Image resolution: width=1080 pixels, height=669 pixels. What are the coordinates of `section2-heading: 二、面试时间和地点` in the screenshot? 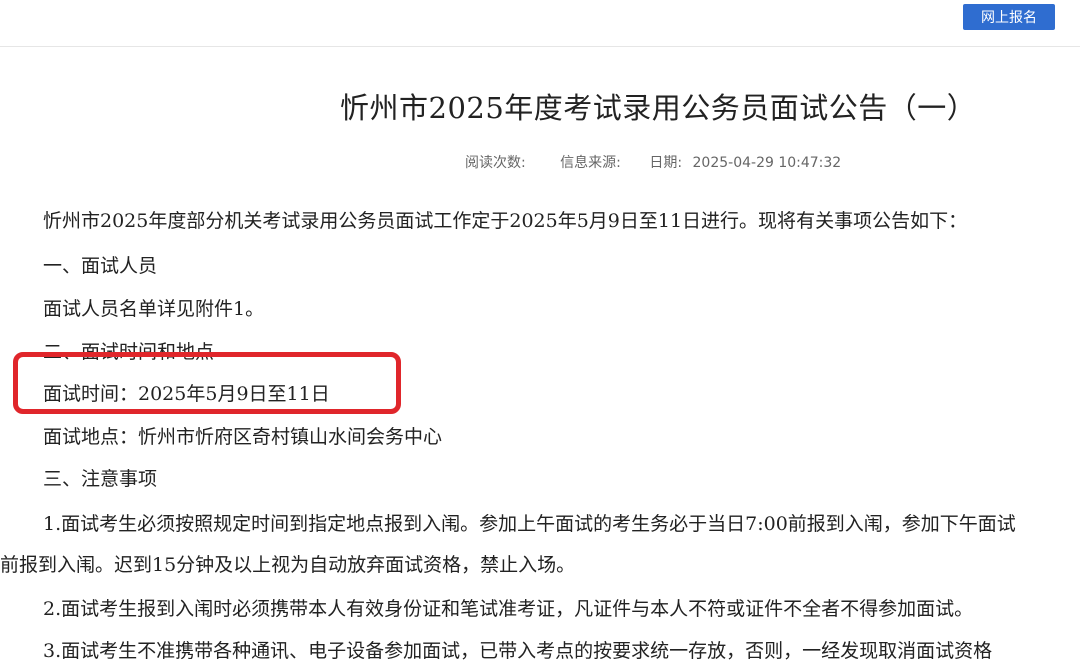 It's located at (129, 352).